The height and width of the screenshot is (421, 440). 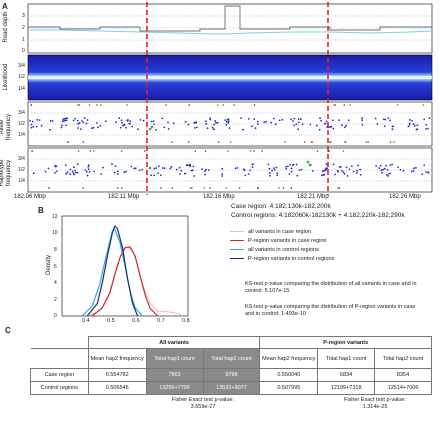 I want to click on density-ytick-2: 2, so click(x=55, y=300).